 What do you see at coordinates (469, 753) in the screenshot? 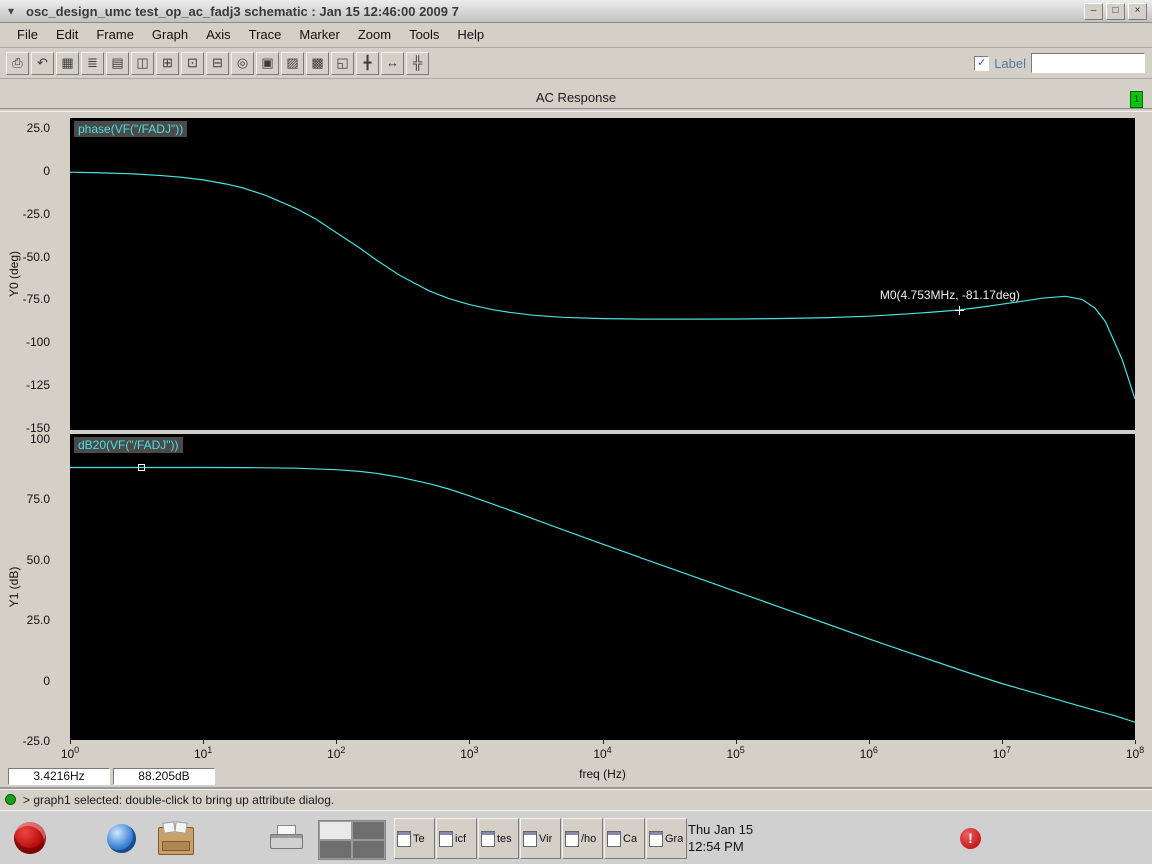
I see `x-tick-label-10e3: 103` at bounding box center [469, 753].